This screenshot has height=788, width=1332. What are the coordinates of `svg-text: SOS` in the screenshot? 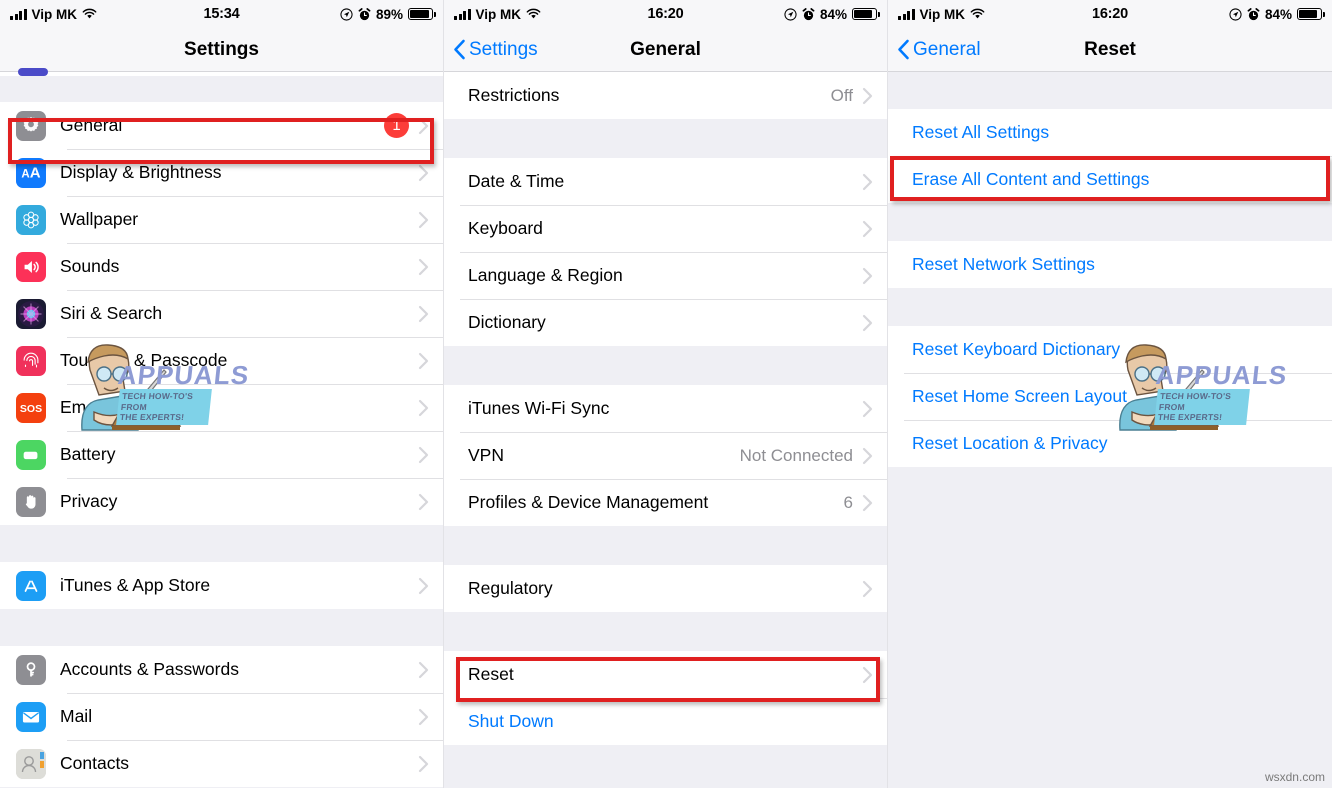 It's located at (31, 409).